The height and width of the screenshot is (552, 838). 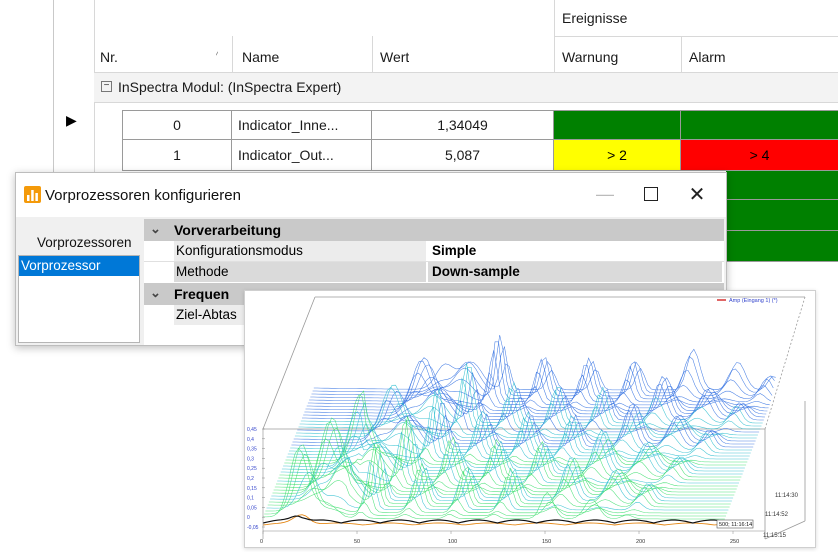 I want to click on close-button: ✕, so click(x=697, y=194).